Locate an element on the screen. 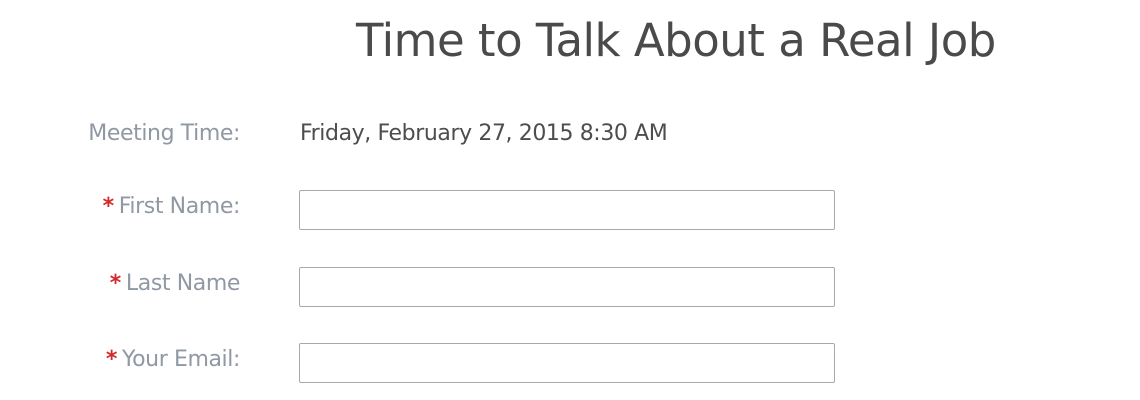 This screenshot has height=400, width=1140. meeting-time-label: Meeting Time: is located at coordinates (164, 134).